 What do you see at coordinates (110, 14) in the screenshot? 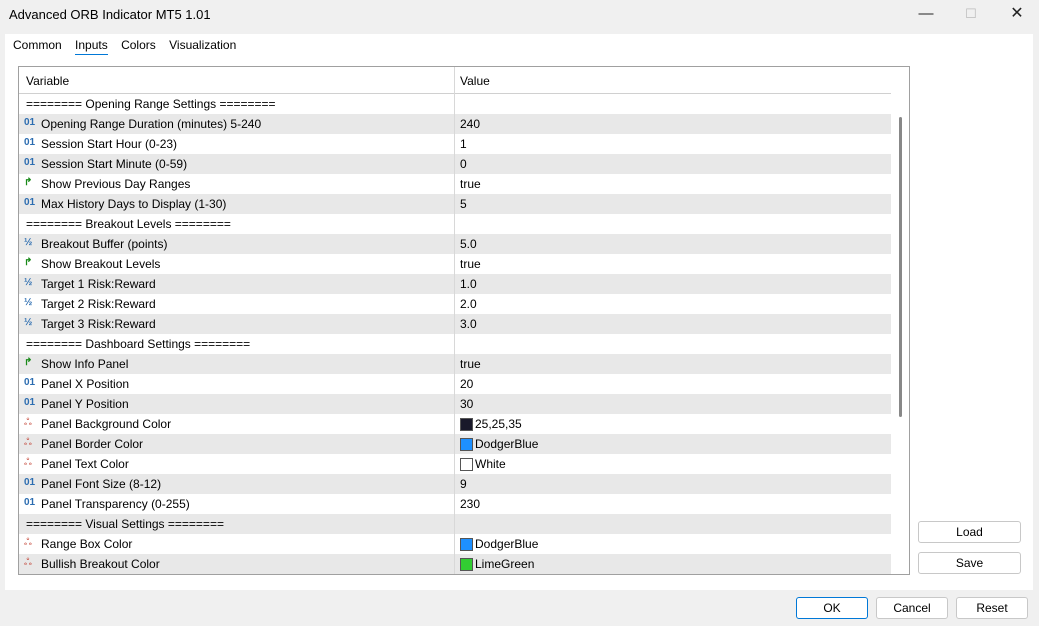
I see `window-title: Advanced ORB Indicator MT5 1.01` at bounding box center [110, 14].